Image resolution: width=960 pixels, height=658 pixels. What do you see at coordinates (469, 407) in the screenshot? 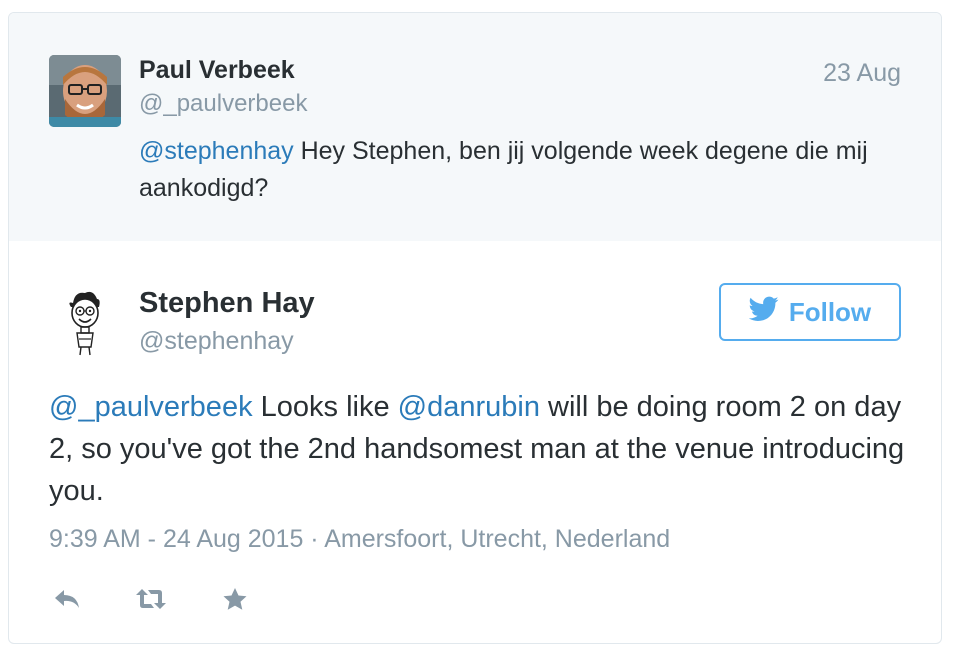
I see `mention-link: @danrubin` at bounding box center [469, 407].